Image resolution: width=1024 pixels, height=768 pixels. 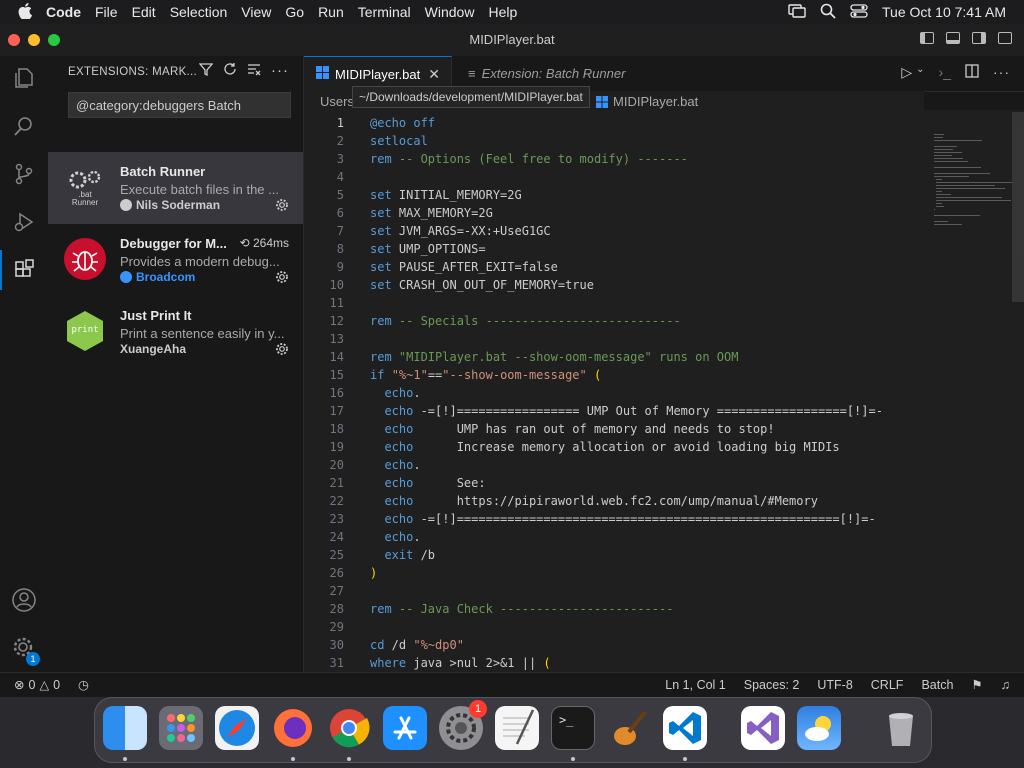 What do you see at coordinates (502, 12) in the screenshot?
I see `menu-help: Help` at bounding box center [502, 12].